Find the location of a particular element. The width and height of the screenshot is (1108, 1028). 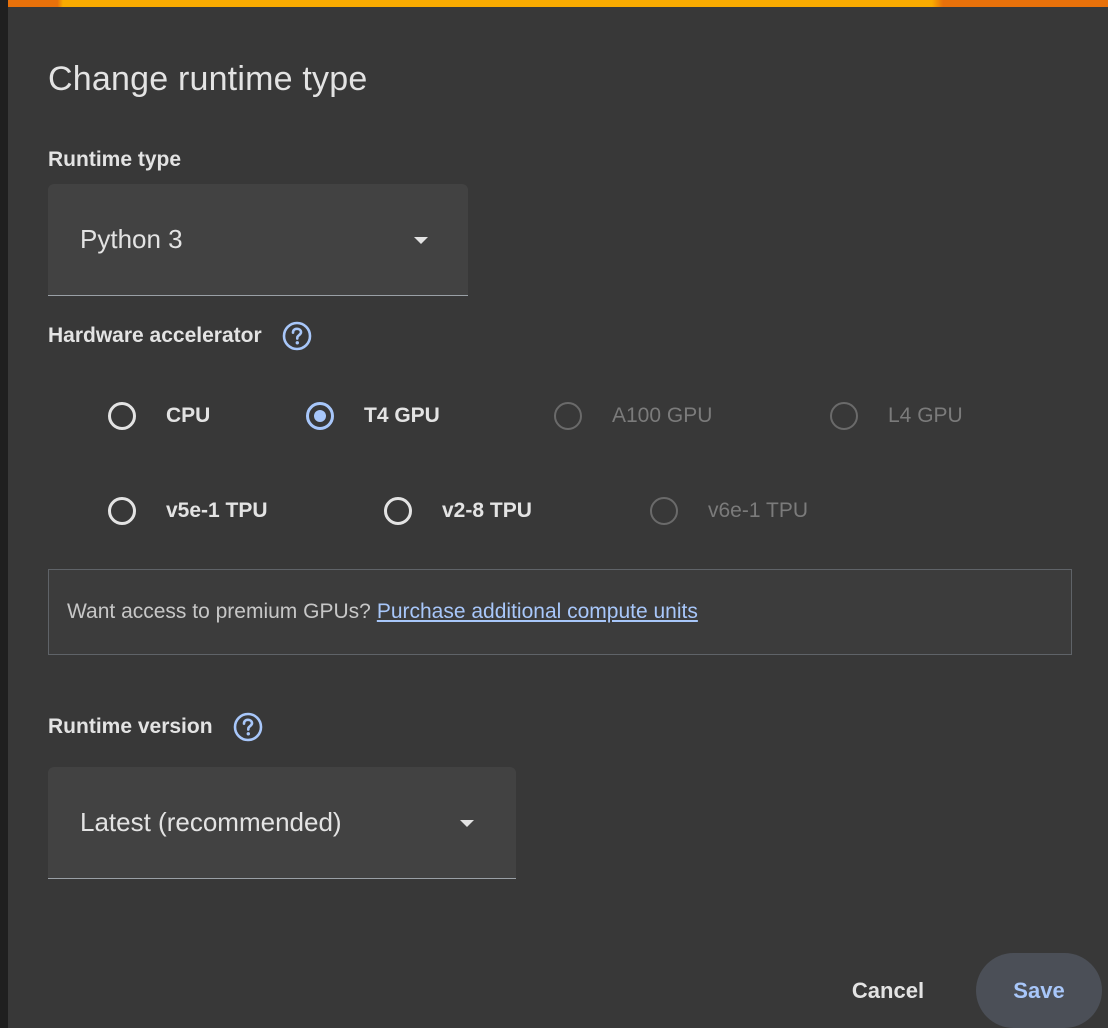

runtime-type-label-text: Runtime type is located at coordinates (115, 159).